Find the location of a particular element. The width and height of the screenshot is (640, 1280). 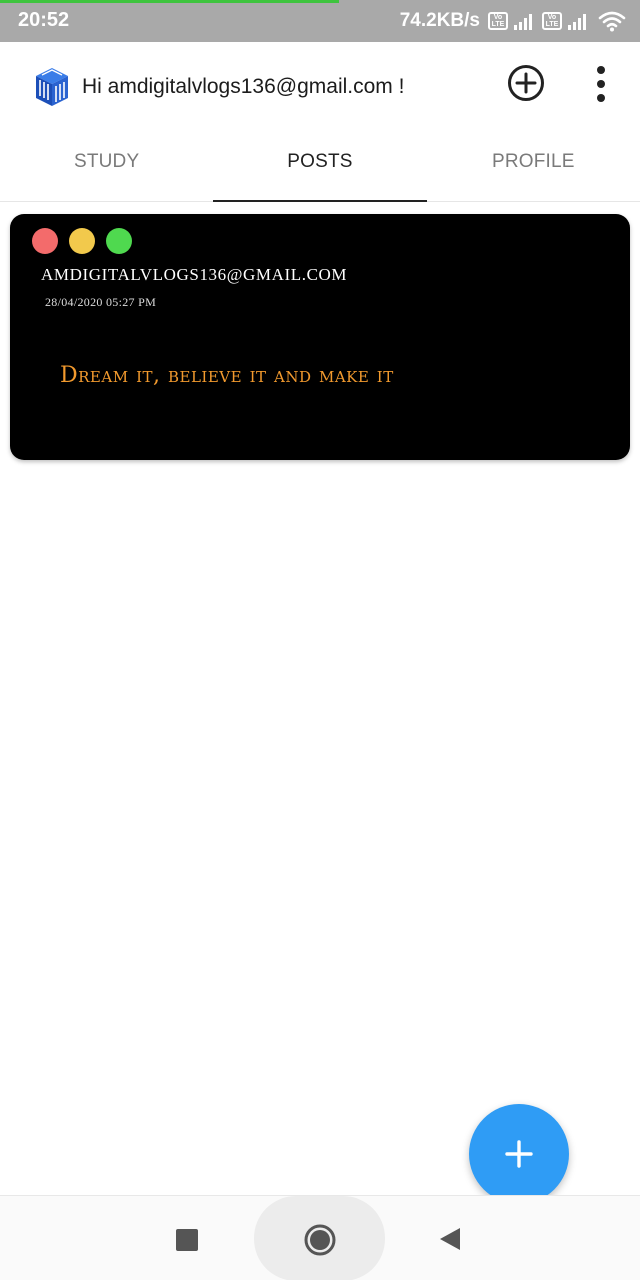

add-post-button is located at coordinates (519, 1154).